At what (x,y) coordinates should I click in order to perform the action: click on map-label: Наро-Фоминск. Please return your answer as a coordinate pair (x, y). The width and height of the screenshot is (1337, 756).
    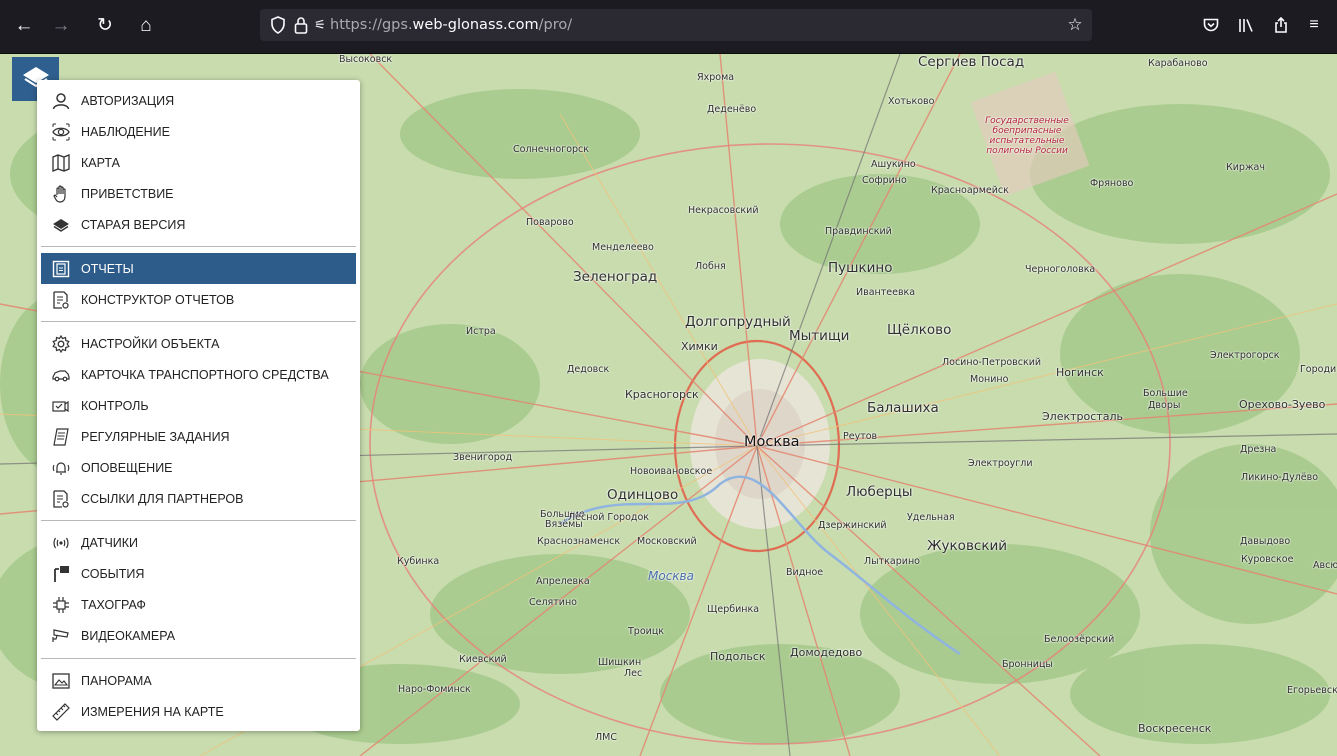
    Looking at the image, I should click on (434, 689).